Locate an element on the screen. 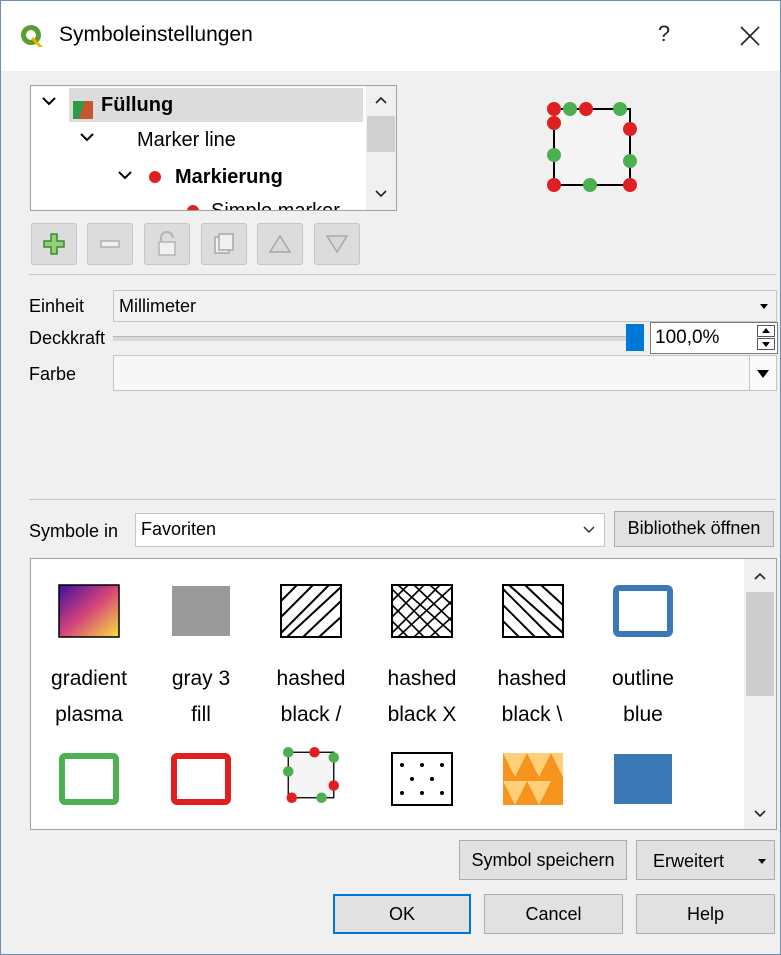 Image resolution: width=781 pixels, height=955 pixels. unit-label: Einheit is located at coordinates (57, 306).